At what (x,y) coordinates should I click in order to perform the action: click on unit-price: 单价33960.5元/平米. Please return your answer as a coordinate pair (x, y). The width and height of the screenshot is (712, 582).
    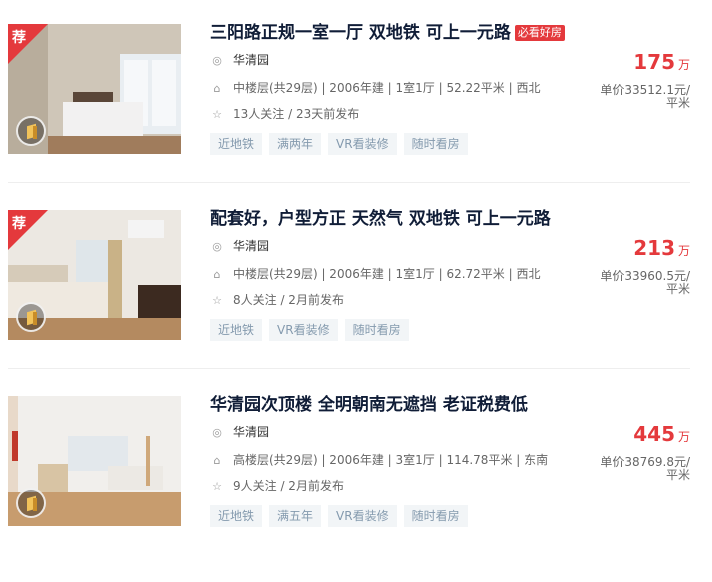
    Looking at the image, I should click on (645, 282).